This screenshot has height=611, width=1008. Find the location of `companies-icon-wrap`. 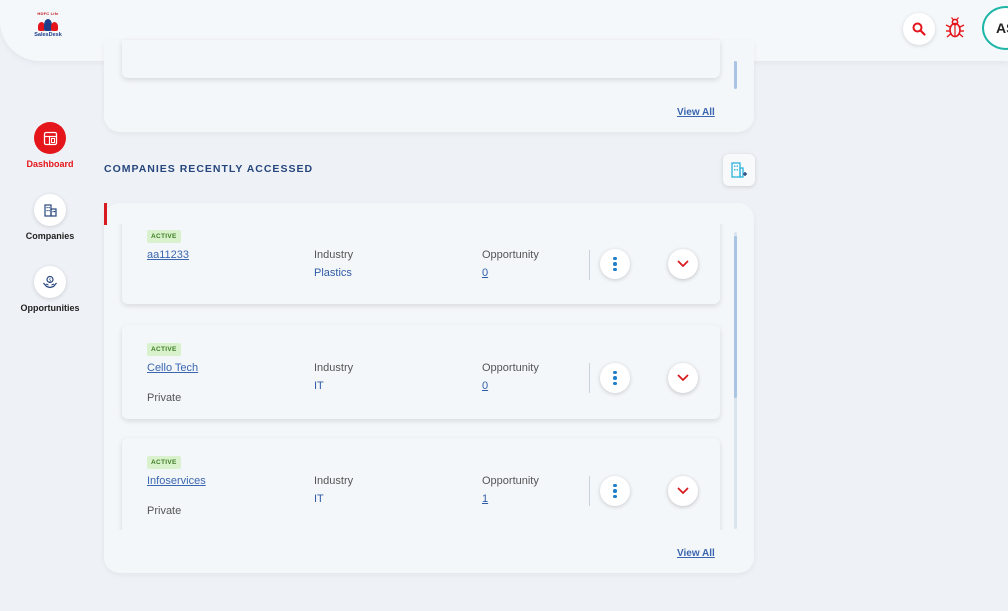

companies-icon-wrap is located at coordinates (50, 210).